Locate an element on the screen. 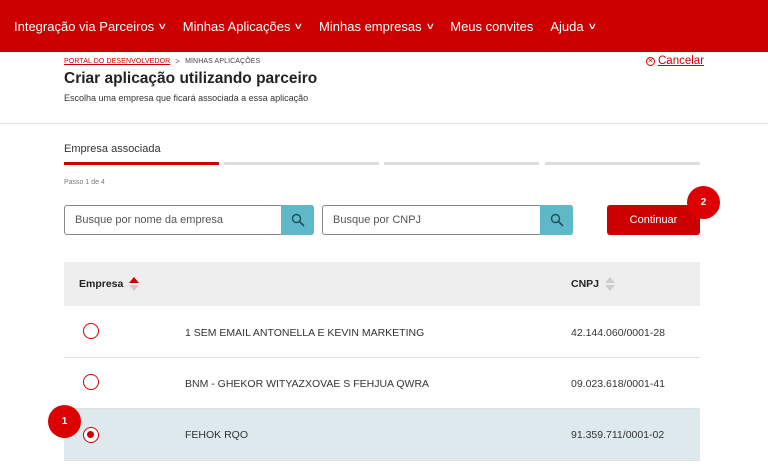 The image size is (768, 468). column-header-cnpj: CNPJ is located at coordinates (593, 284).